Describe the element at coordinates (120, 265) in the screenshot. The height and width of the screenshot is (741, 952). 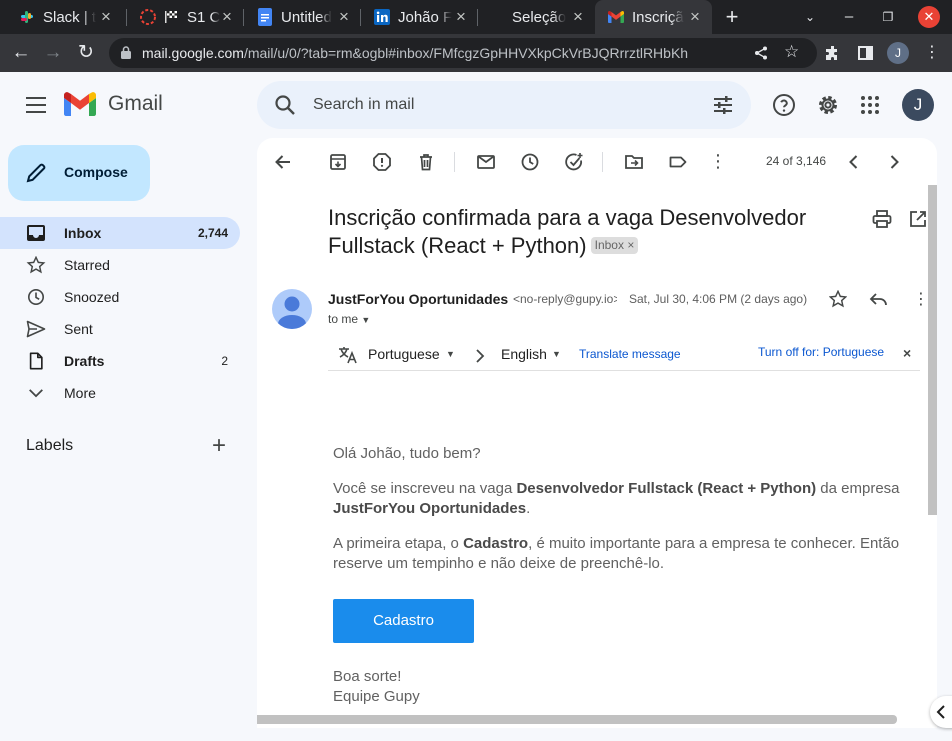
I see `sidebar-item-starred: Starred` at that location.